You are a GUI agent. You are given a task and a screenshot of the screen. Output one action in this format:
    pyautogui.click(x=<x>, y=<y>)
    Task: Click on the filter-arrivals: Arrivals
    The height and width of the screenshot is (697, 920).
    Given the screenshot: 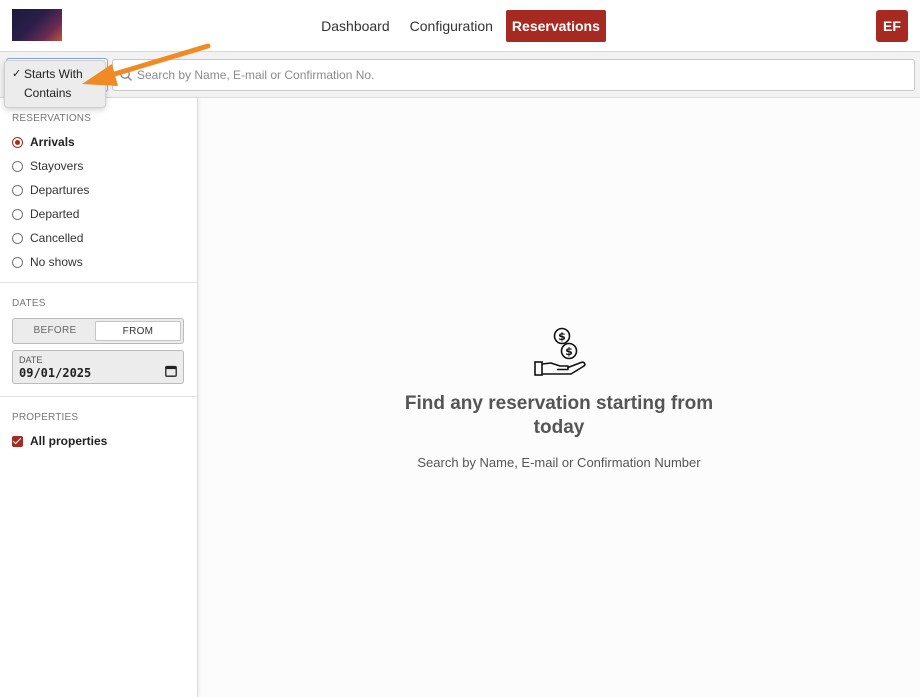 What is the action you would take?
    pyautogui.click(x=43, y=142)
    